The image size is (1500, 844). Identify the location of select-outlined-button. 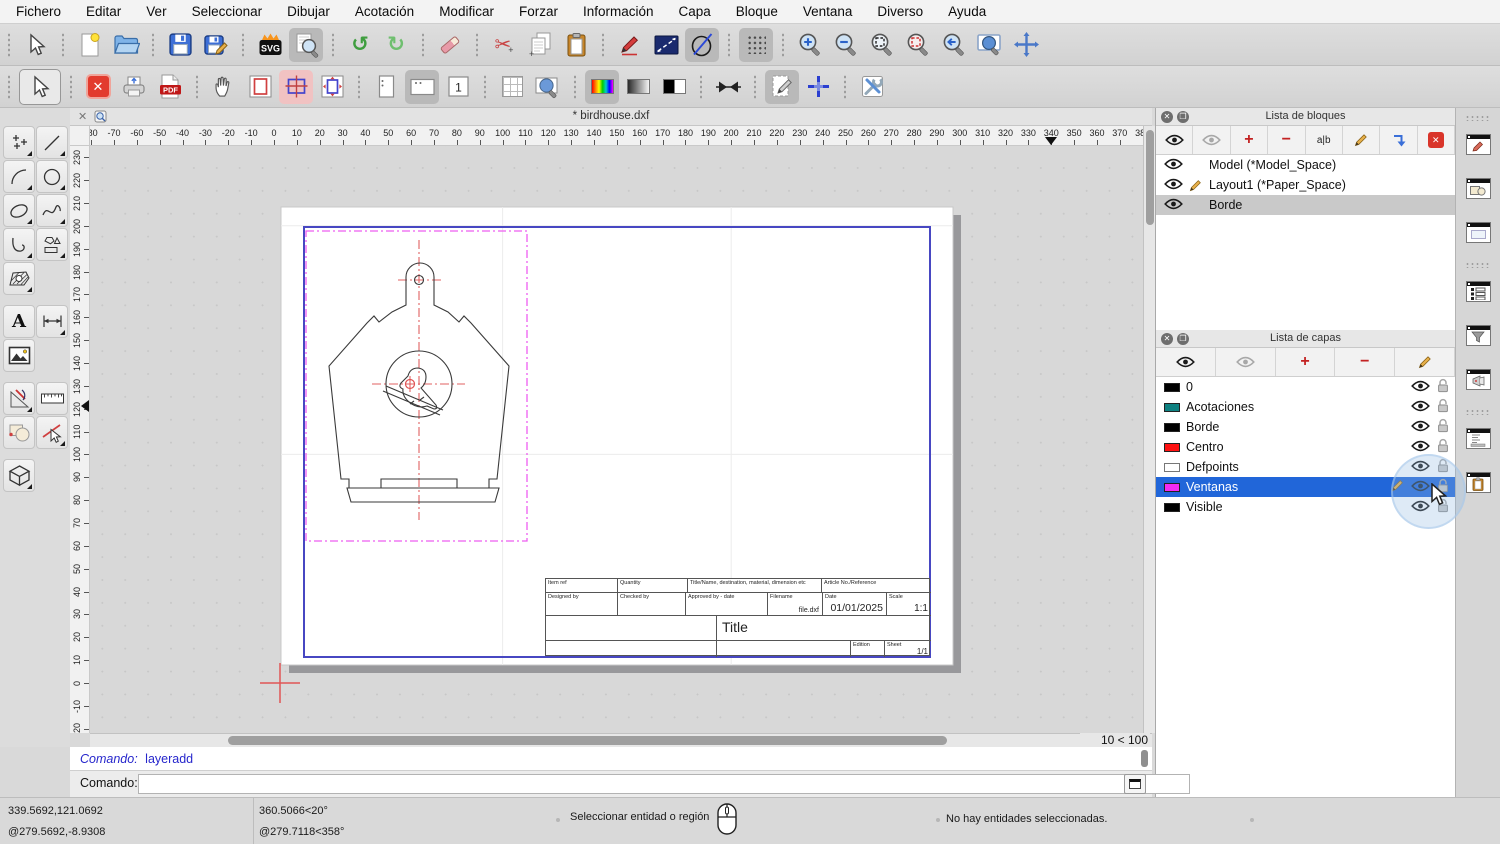
(40, 86).